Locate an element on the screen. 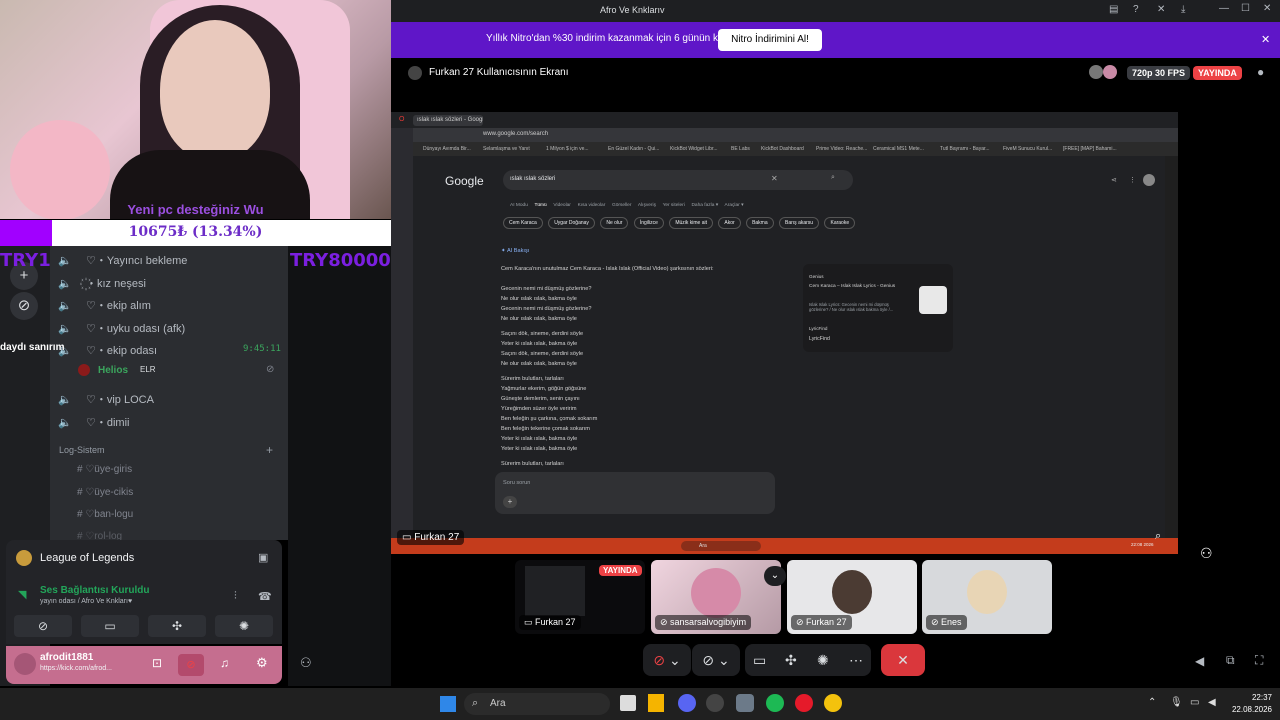 Image resolution: width=1280 pixels, height=720 pixels. apps-icon: ⋮ is located at coordinates (1132, 180).